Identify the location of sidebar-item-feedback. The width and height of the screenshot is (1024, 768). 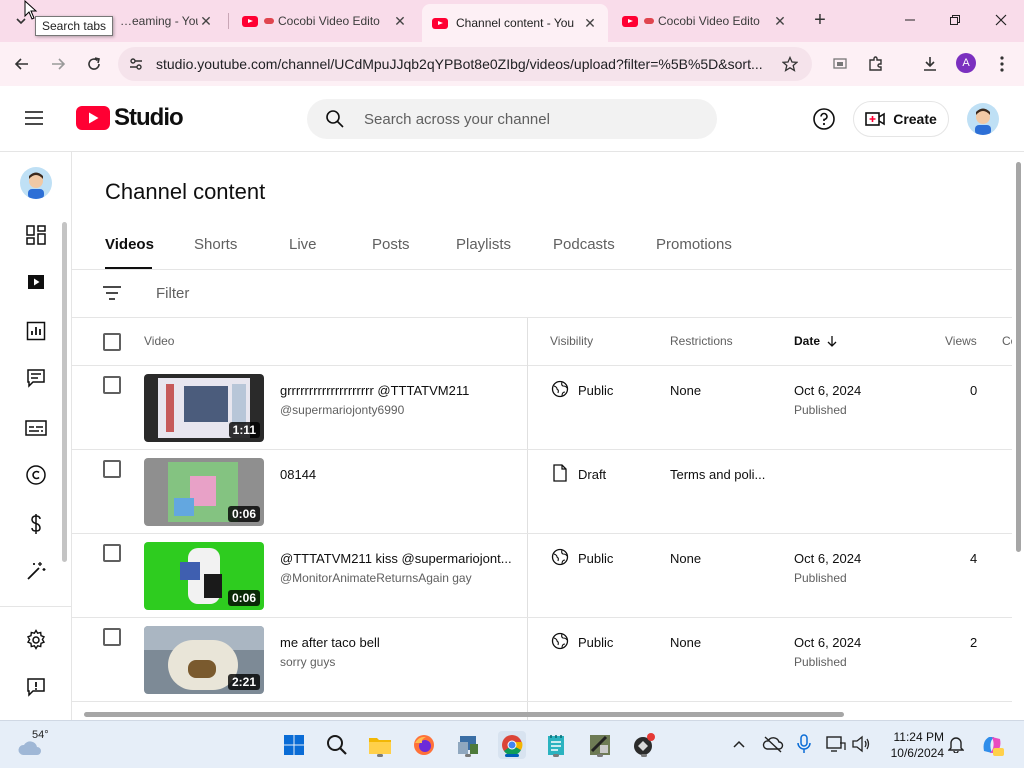
(36, 687).